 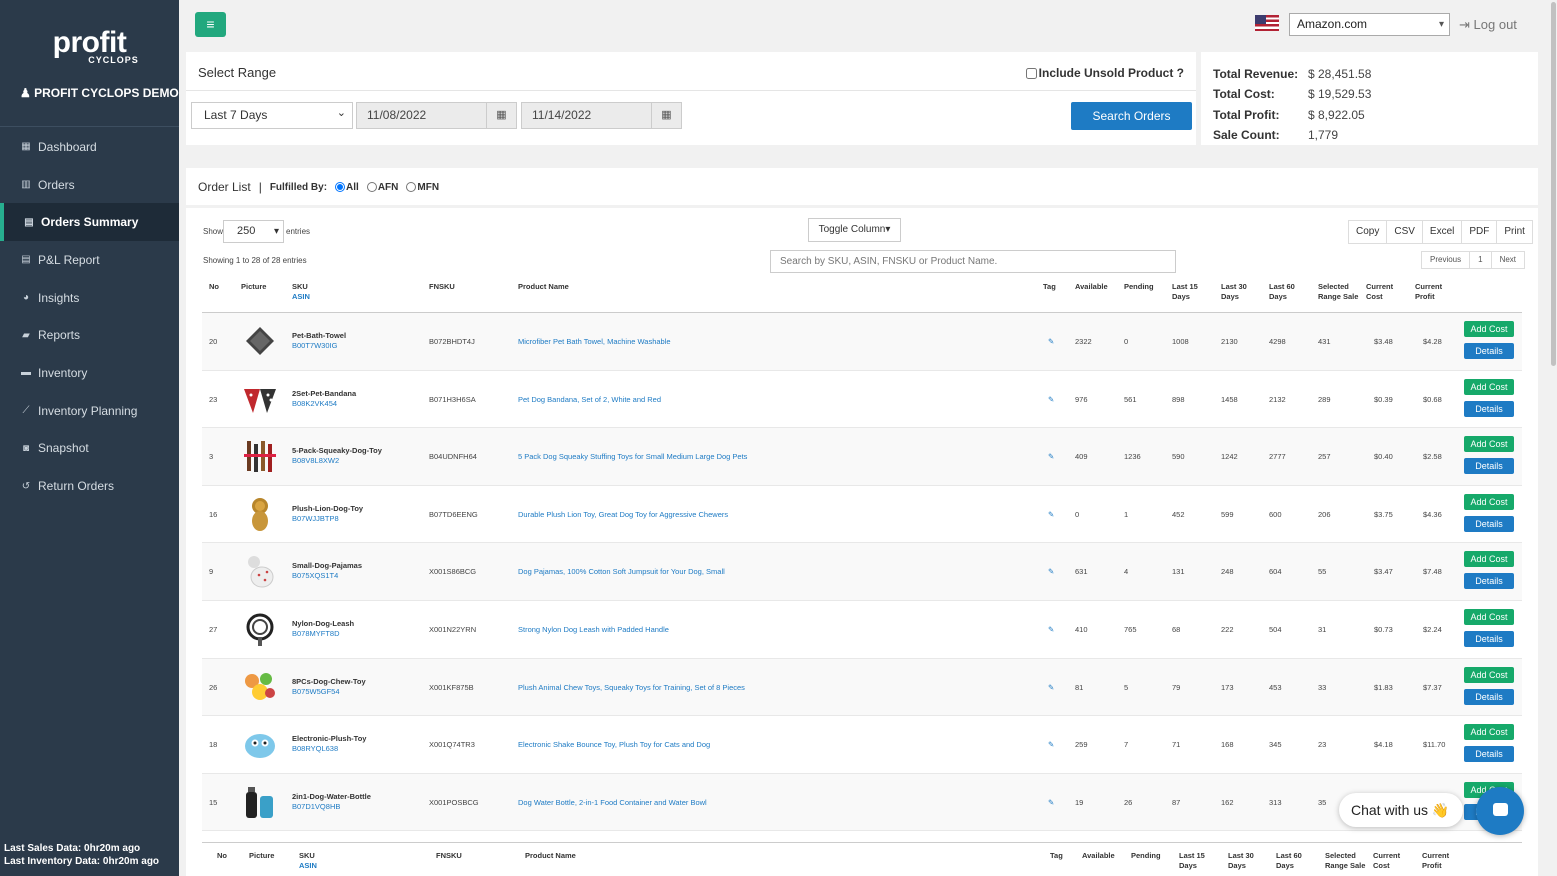 I want to click on next-page-button: Next, so click(x=1508, y=260).